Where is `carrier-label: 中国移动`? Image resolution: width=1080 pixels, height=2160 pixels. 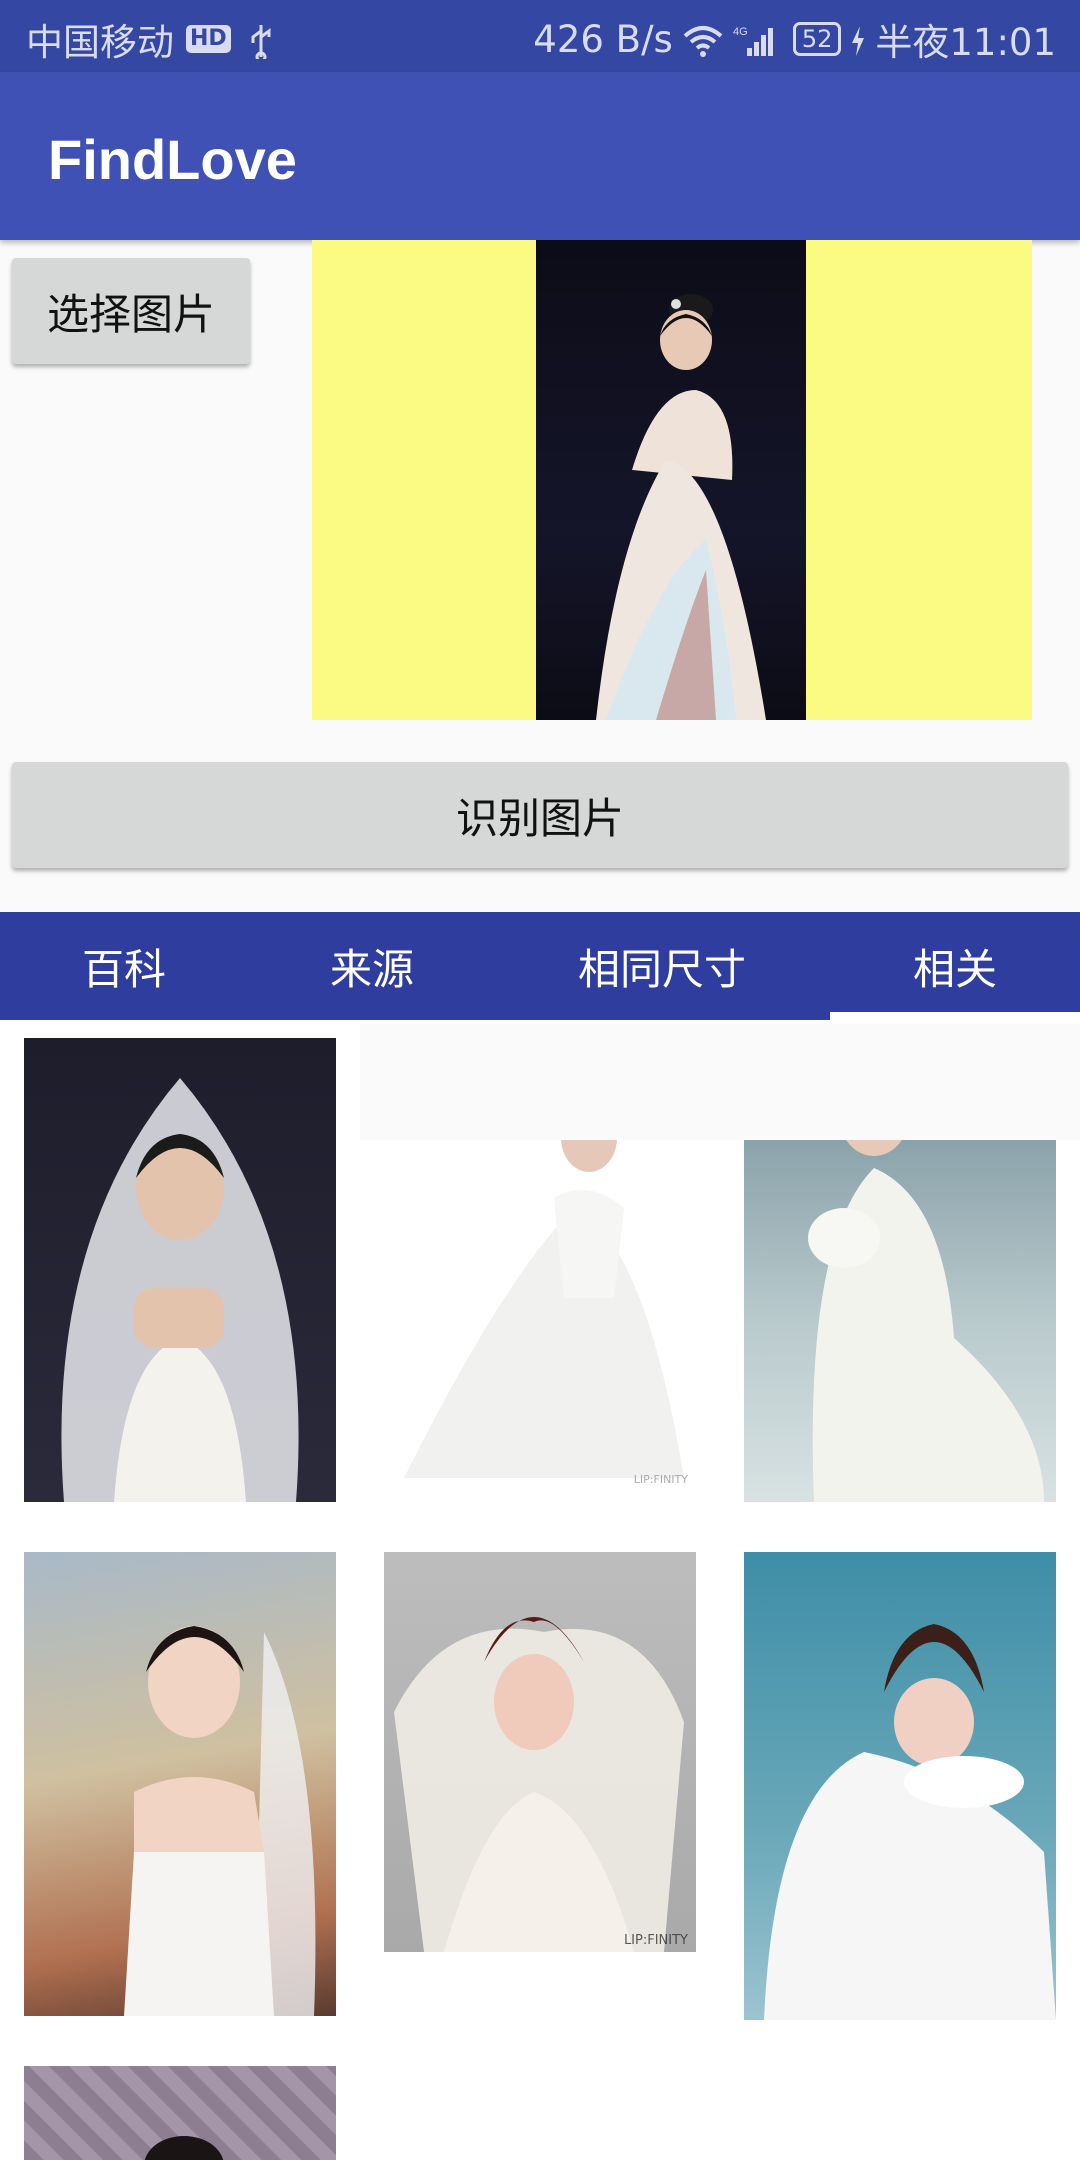
carrier-label: 中国移动 is located at coordinates (100, 42).